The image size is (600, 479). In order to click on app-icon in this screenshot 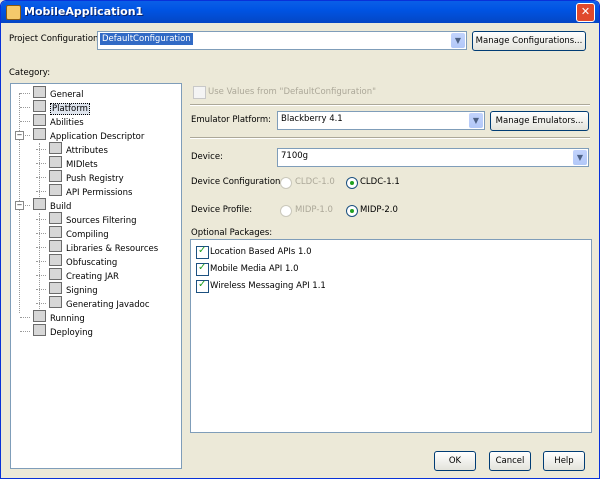, I will do `click(13, 12)`.